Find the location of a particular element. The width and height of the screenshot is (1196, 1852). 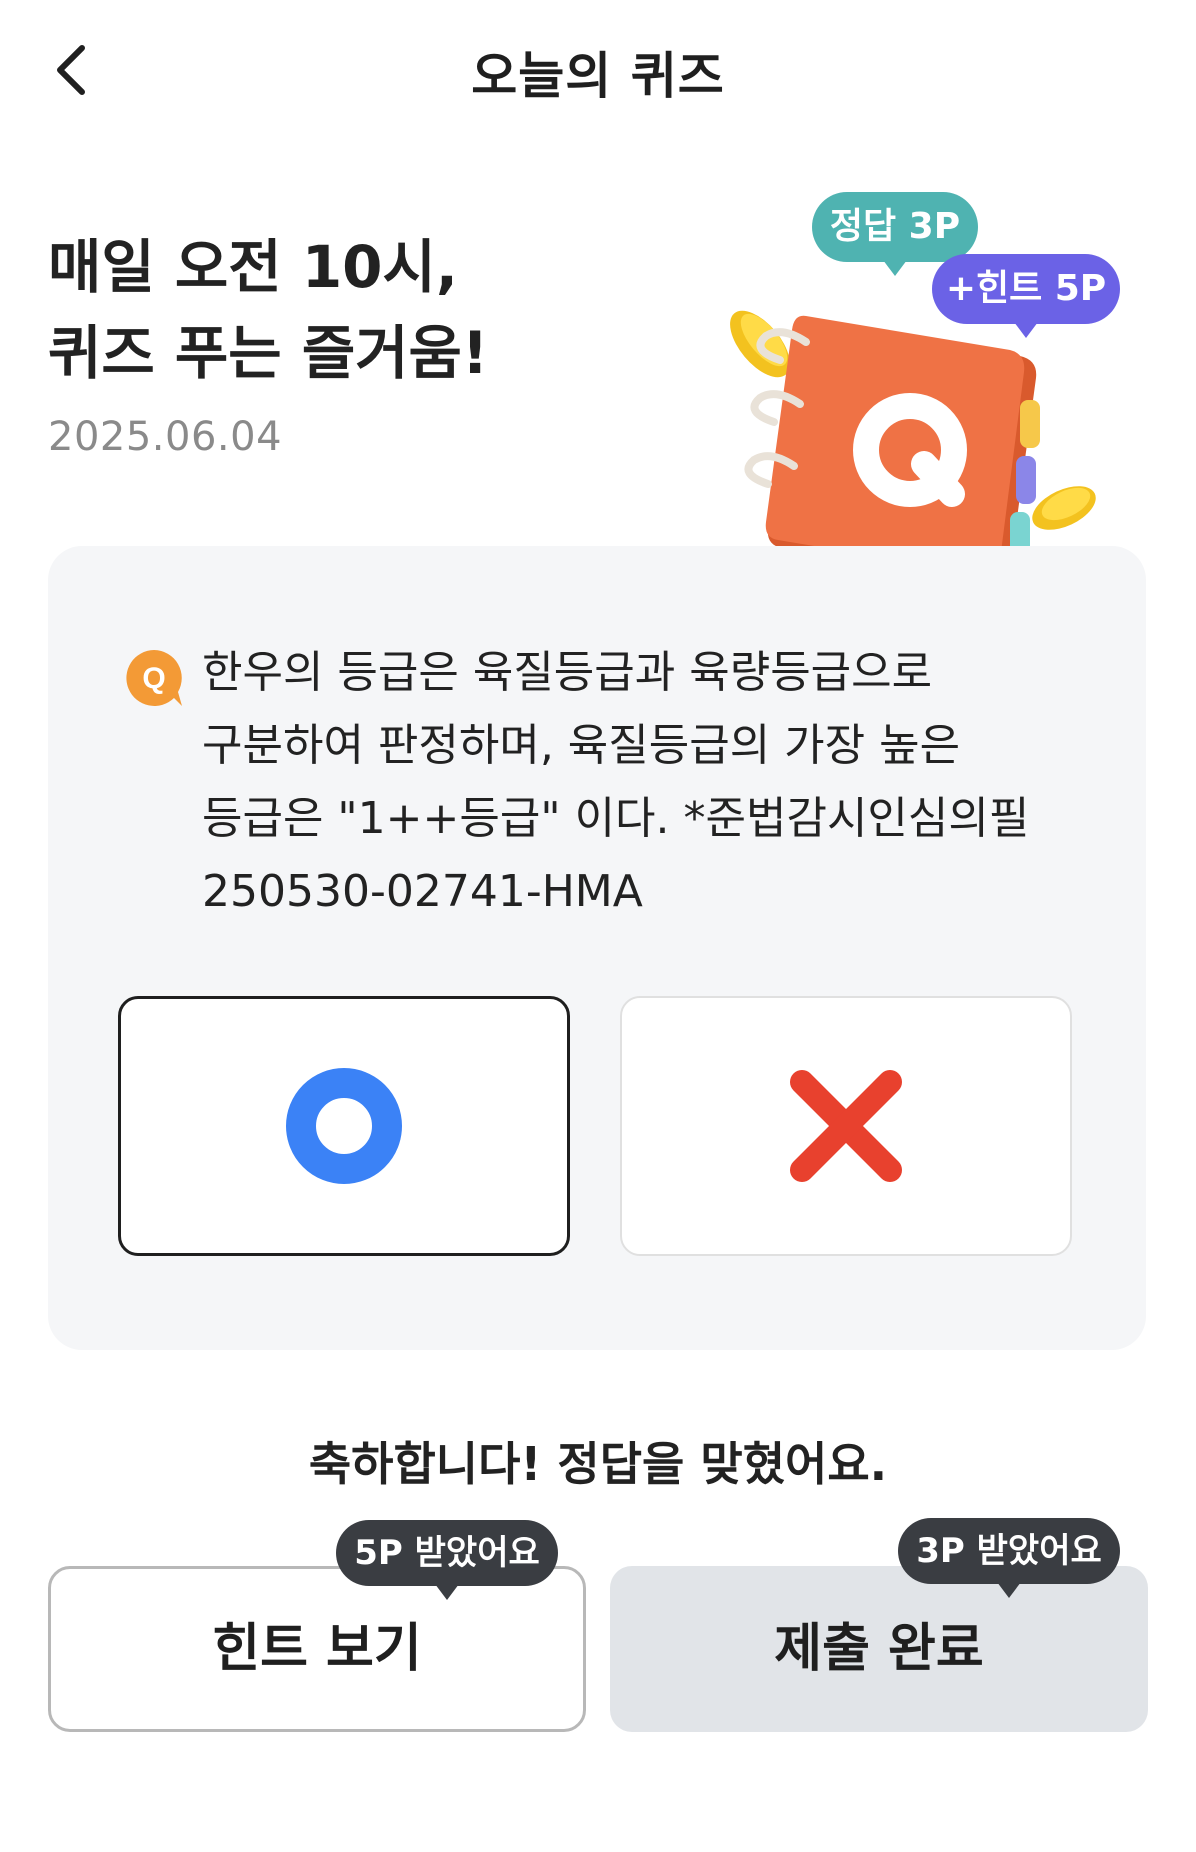

circle-o-icon is located at coordinates (344, 1126).